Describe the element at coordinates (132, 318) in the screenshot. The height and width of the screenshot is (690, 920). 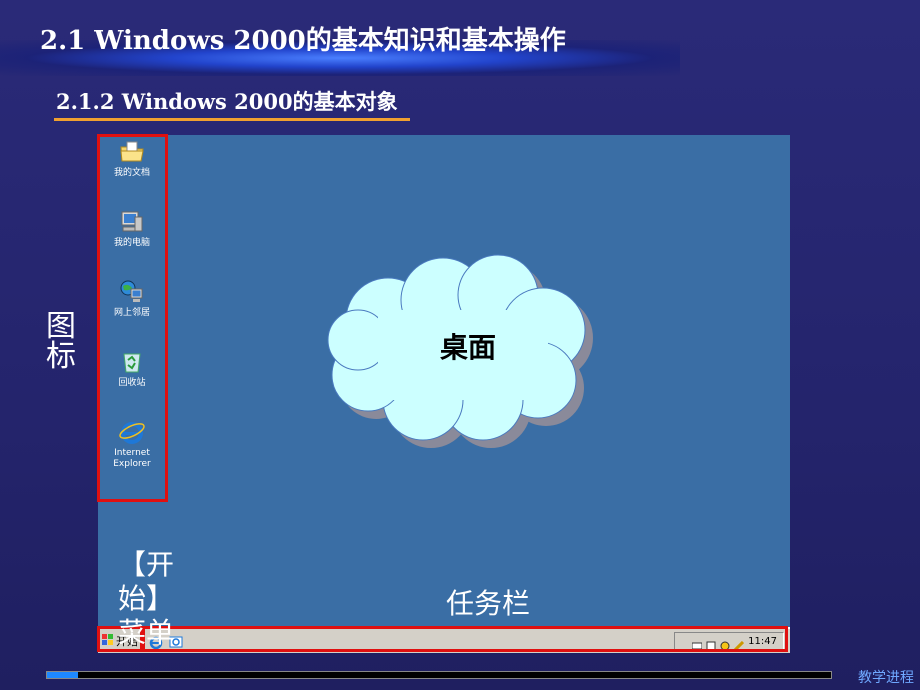
I see `icons-highlight-frame` at that location.